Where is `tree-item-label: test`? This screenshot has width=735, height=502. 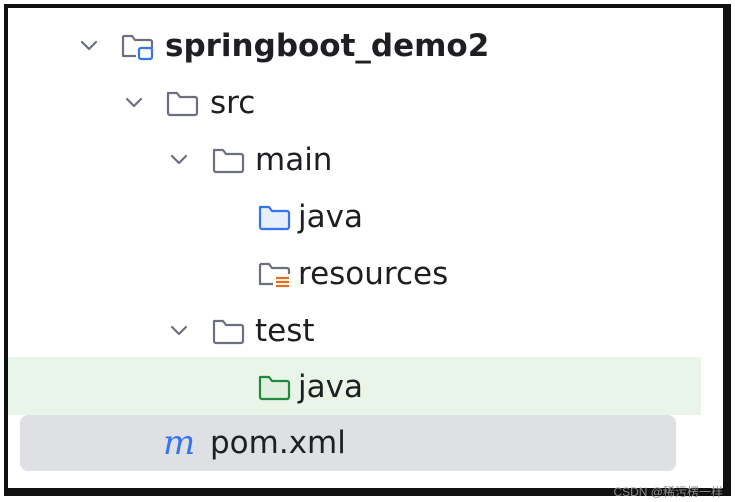 tree-item-label: test is located at coordinates (285, 331).